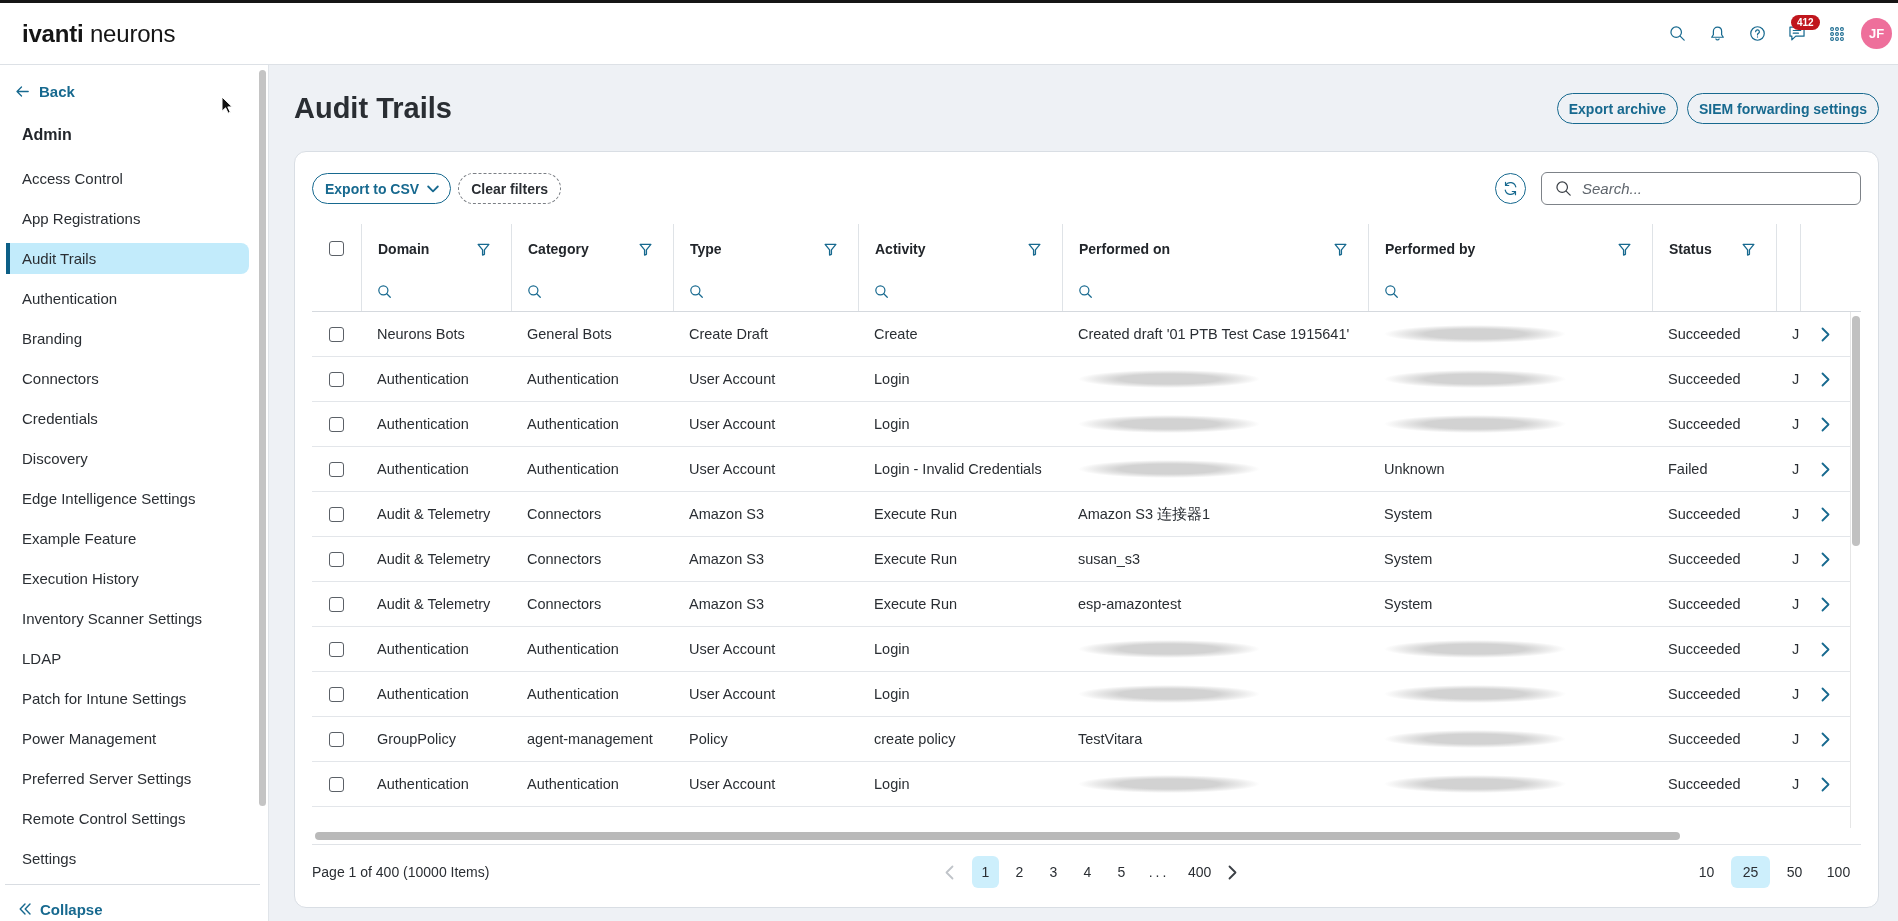 The image size is (1898, 921). What do you see at coordinates (732, 649) in the screenshot?
I see `table-cell: User Account` at bounding box center [732, 649].